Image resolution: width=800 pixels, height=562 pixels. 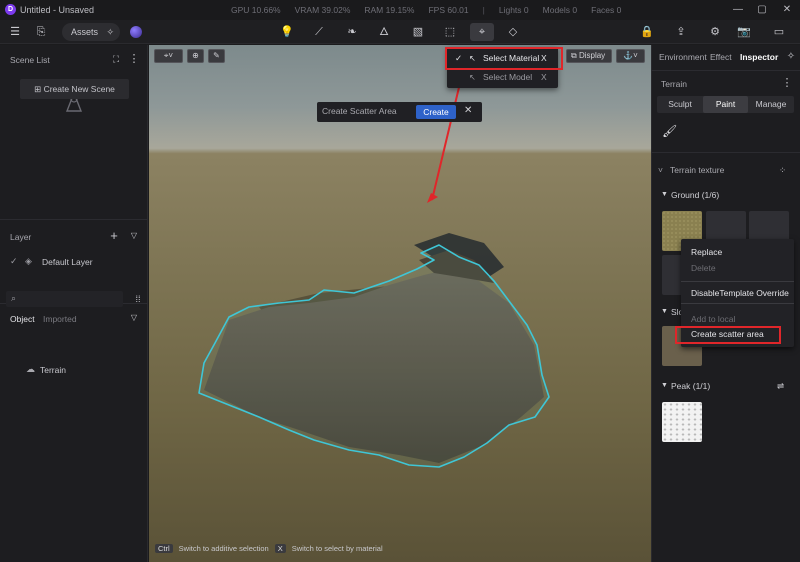 What do you see at coordinates (544, 77) in the screenshot?
I see `select-model-shortcut: X` at bounding box center [544, 77].